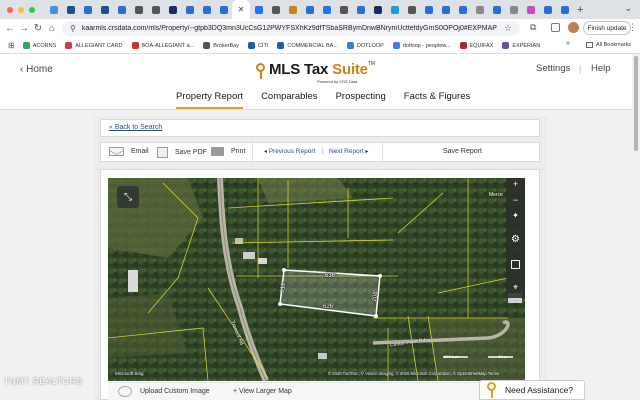 This screenshot has height=400, width=640. Describe the element at coordinates (553, 68) in the screenshot. I see `settings-link: Settings` at that location.